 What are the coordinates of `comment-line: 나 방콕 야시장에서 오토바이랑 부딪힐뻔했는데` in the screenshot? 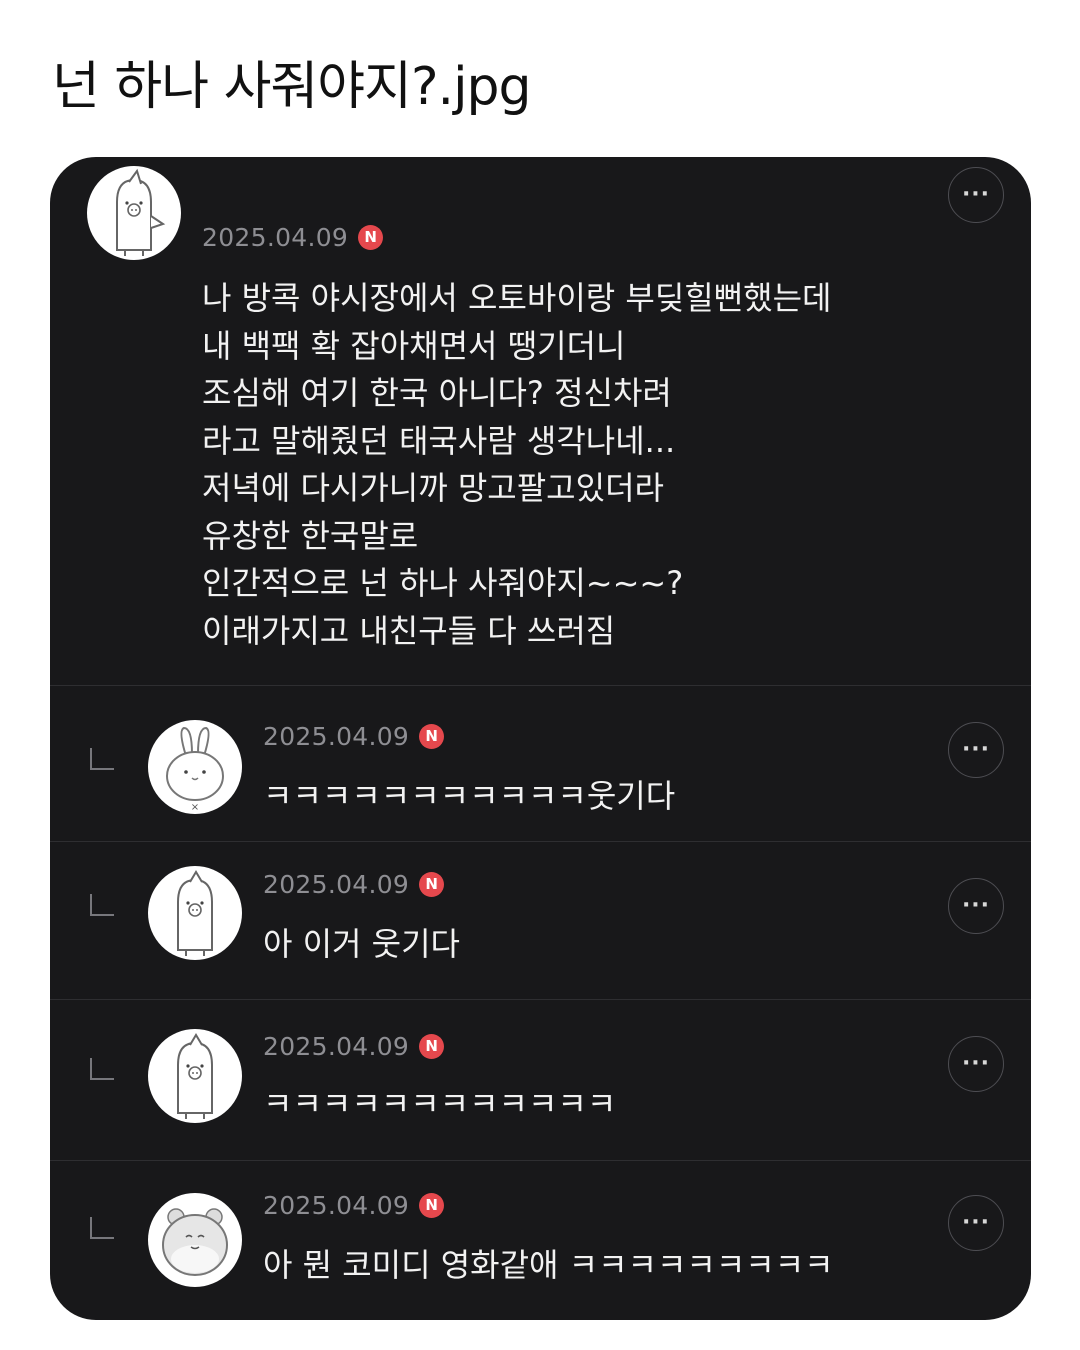 It's located at (517, 298).